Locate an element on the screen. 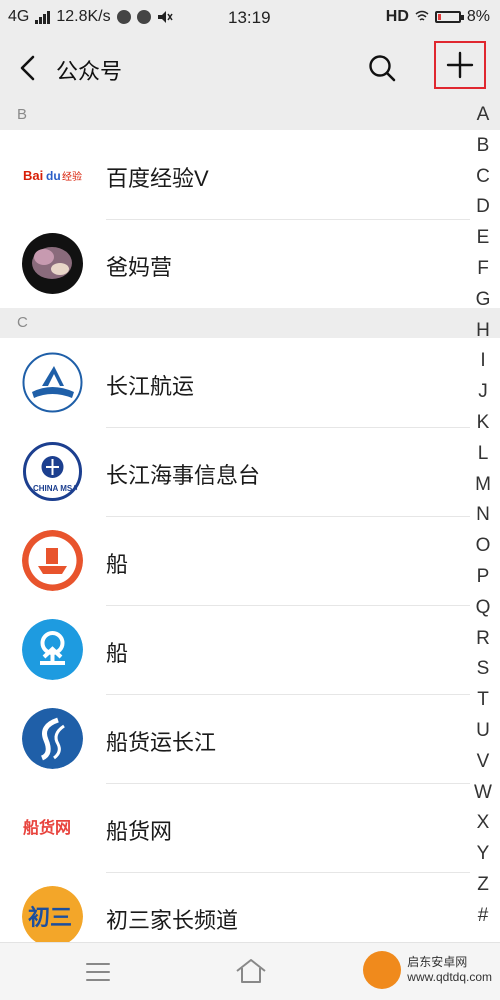 The width and height of the screenshot is (500, 1000). svg-text: 经验 is located at coordinates (72, 176).